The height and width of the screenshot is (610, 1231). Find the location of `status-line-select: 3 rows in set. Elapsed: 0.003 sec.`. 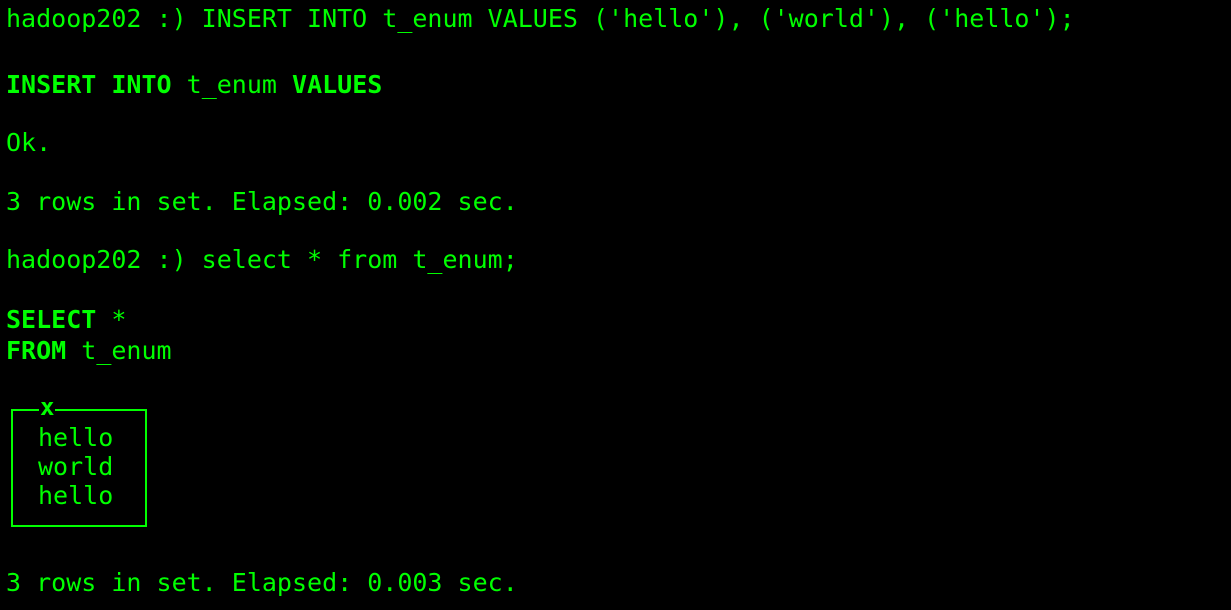

status-line-select: 3 rows in set. Elapsed: 0.003 sec. is located at coordinates (262, 582).